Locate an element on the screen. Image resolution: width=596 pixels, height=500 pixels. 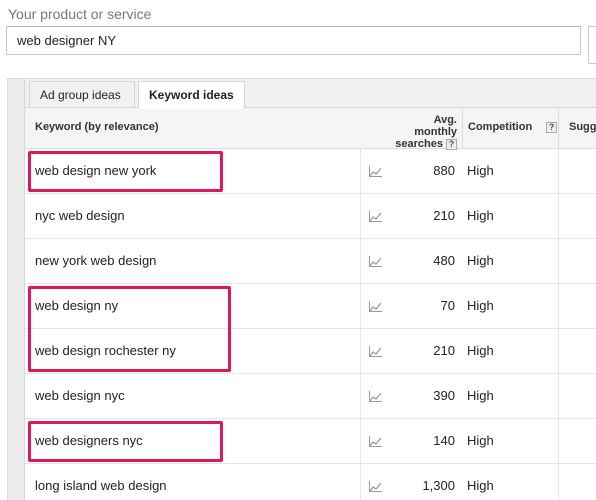
tab-ad-group-ideas: Ad group ideas is located at coordinates (82, 94).